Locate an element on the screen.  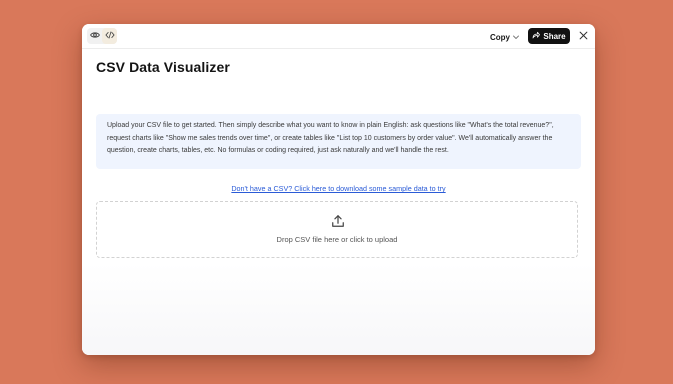
close-icon is located at coordinates (583, 36).